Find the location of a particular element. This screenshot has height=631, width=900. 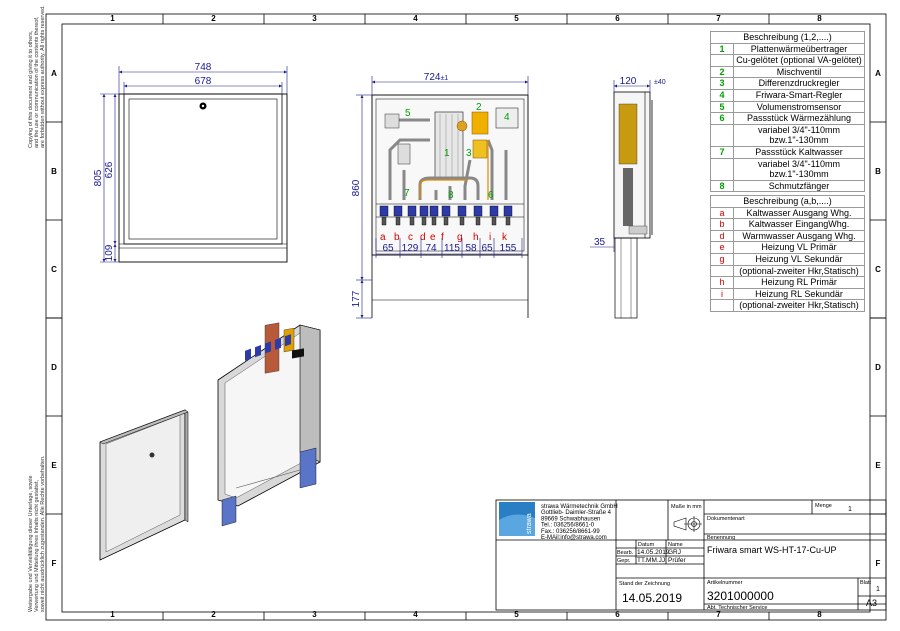

front-view is located at coordinates (203, 178).